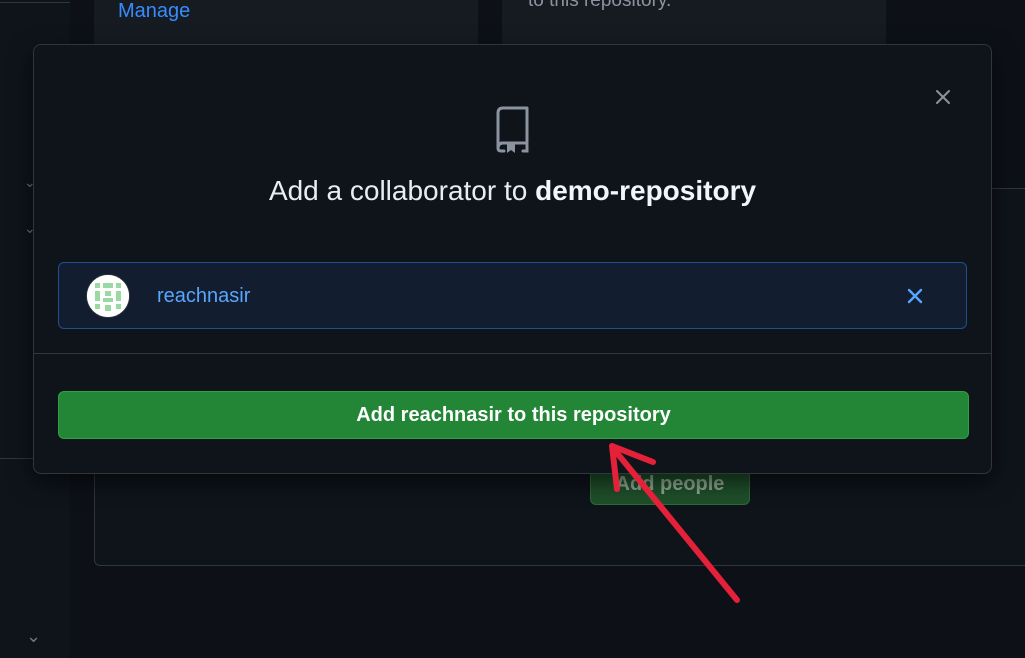 The width and height of the screenshot is (1025, 658). Describe the element at coordinates (600, 5) in the screenshot. I see `background-card-text: to this repository.` at that location.